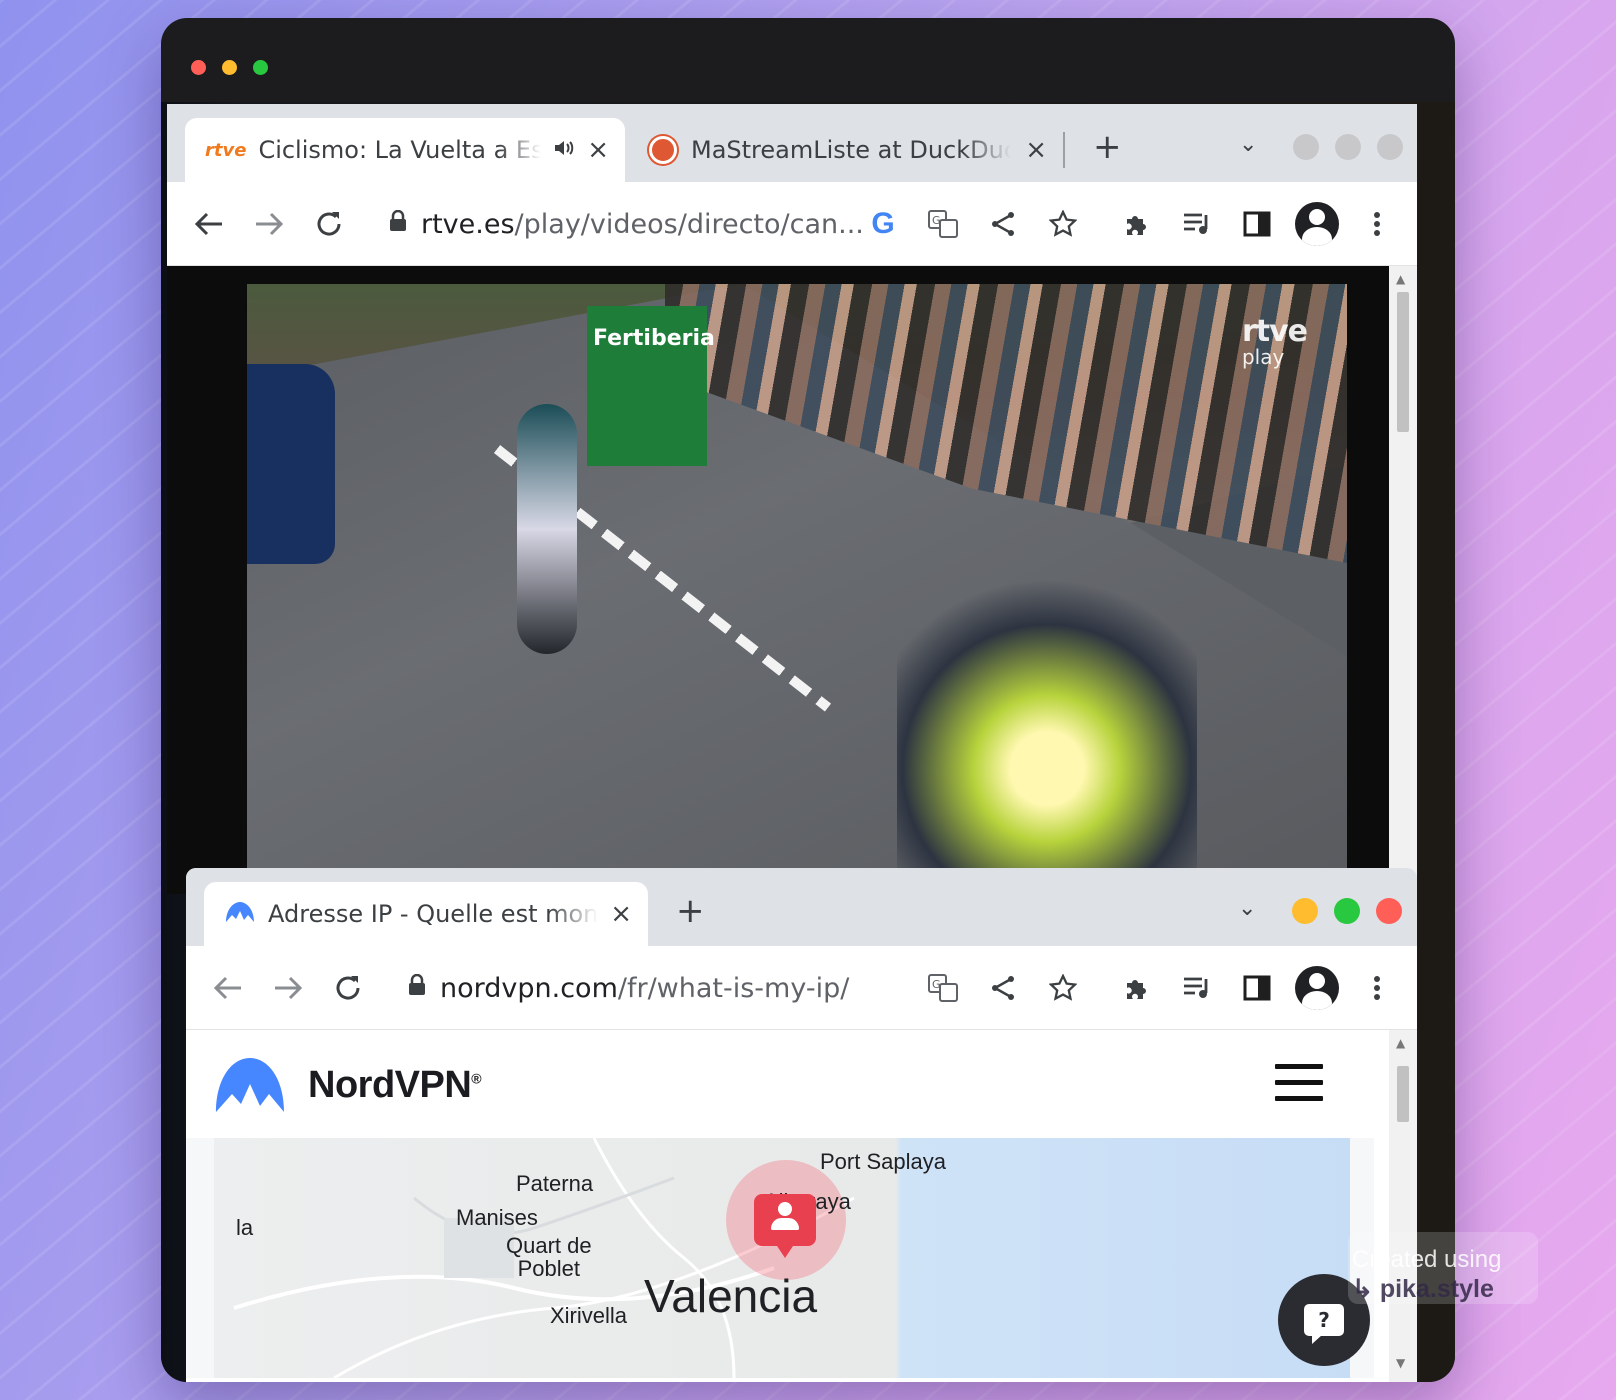 This screenshot has width=1616, height=1400. Describe the element at coordinates (400, 150) in the screenshot. I see `tab-title: Ciclismo: La Vuelta a Espa` at that location.